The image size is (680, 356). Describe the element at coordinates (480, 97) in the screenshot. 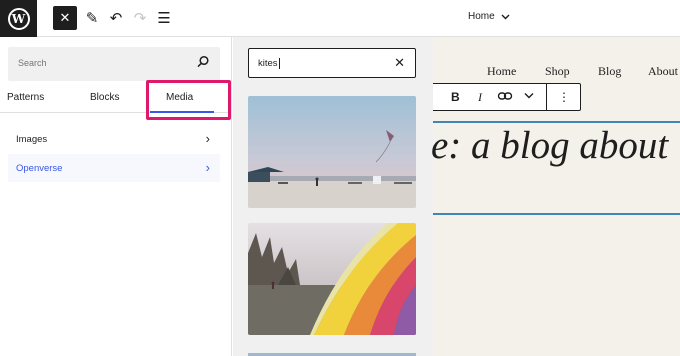

I see `italic-button: I` at that location.